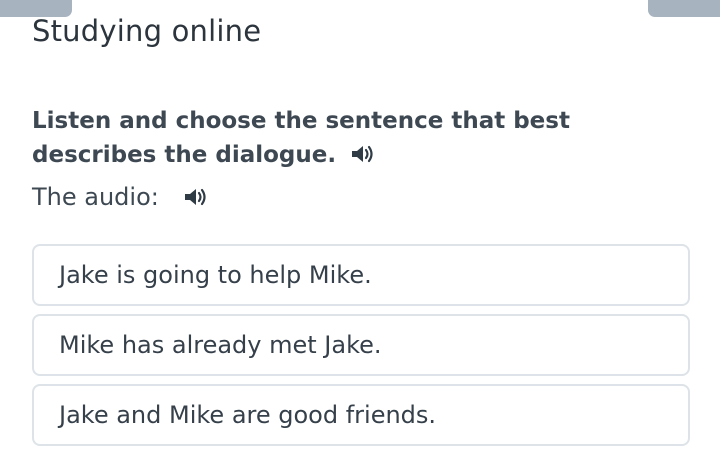  I want to click on answer-option: Jake is going to help Mike., so click(361, 275).